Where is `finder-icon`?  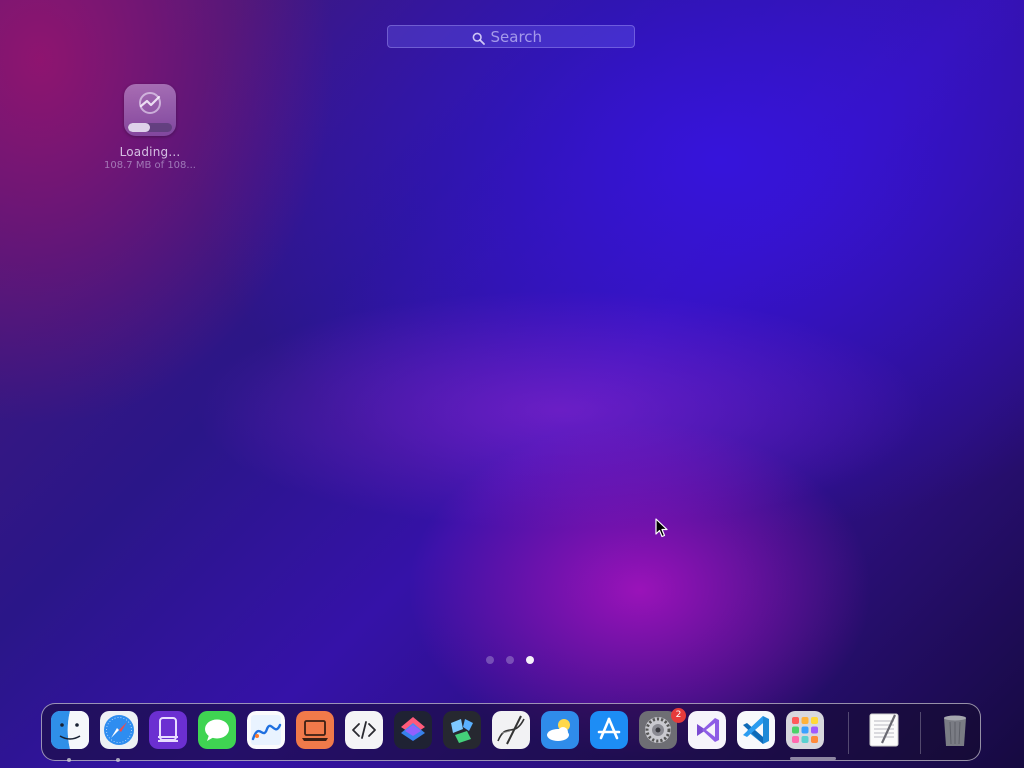
finder-icon is located at coordinates (70, 730).